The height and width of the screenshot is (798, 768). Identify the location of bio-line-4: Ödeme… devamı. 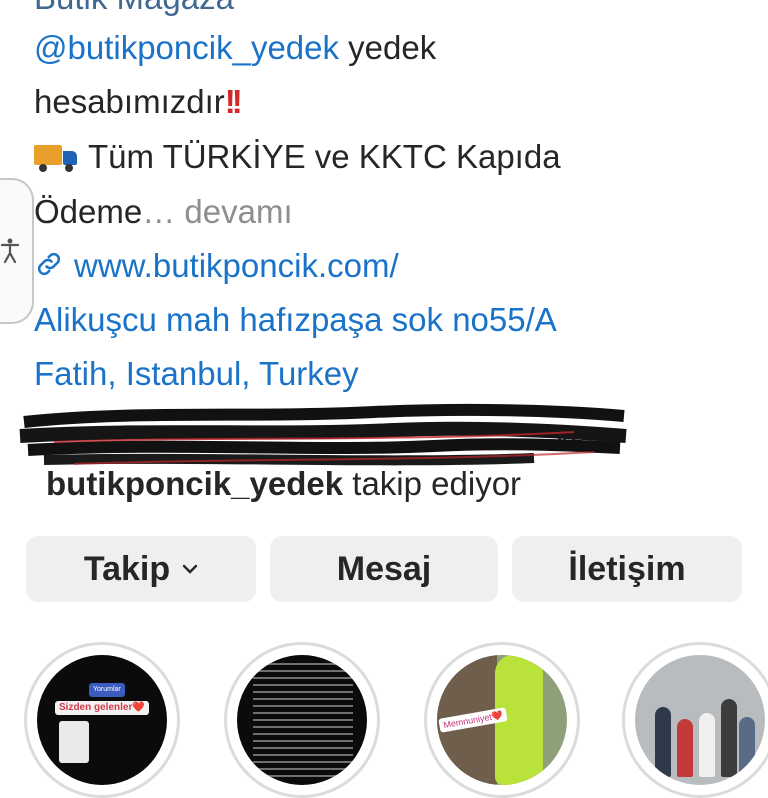
(163, 212).